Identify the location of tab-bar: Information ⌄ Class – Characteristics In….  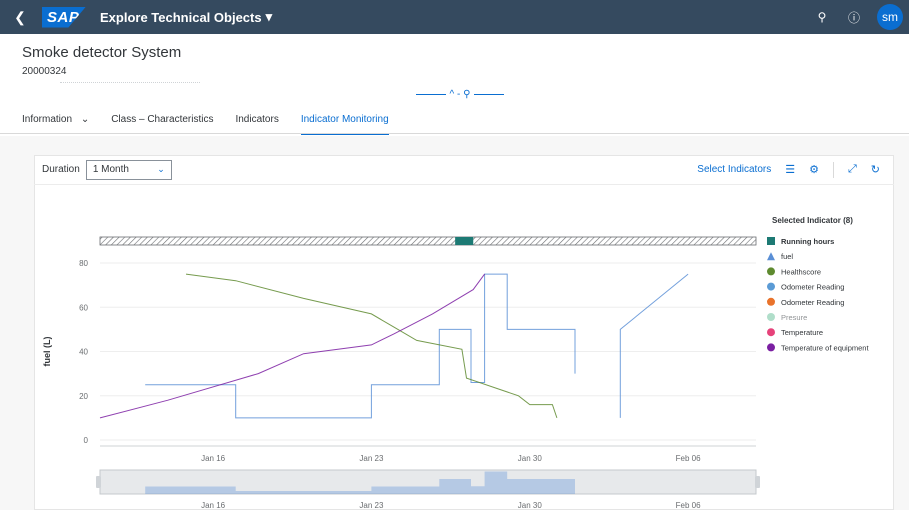
(205, 124).